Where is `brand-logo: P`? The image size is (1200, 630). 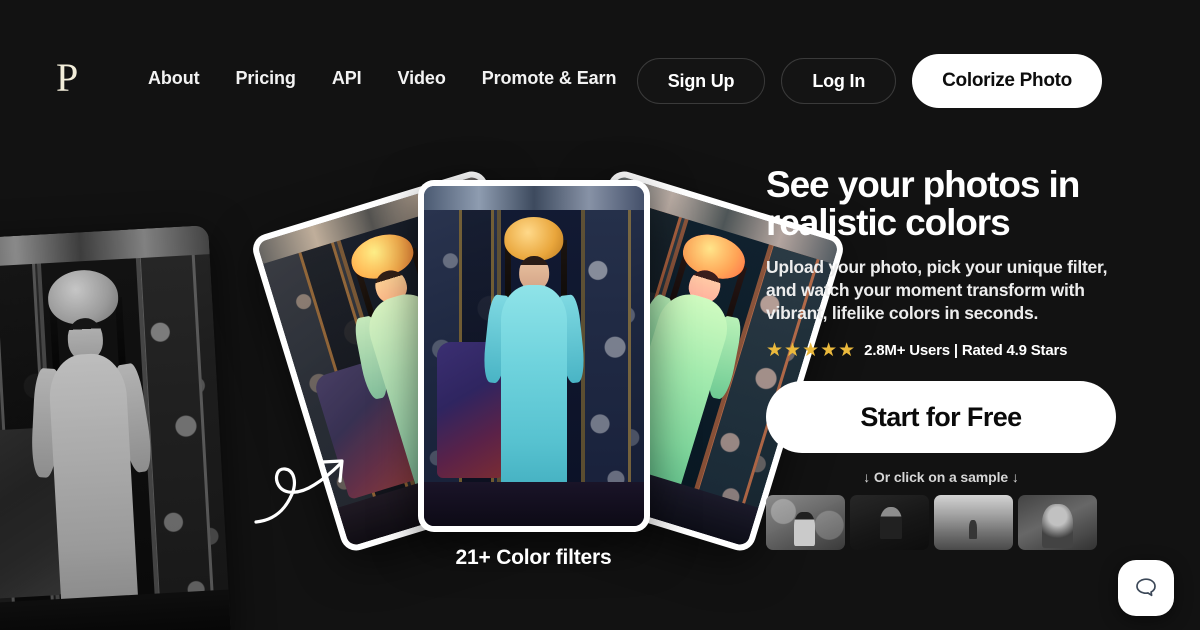 brand-logo: P is located at coordinates (67, 78).